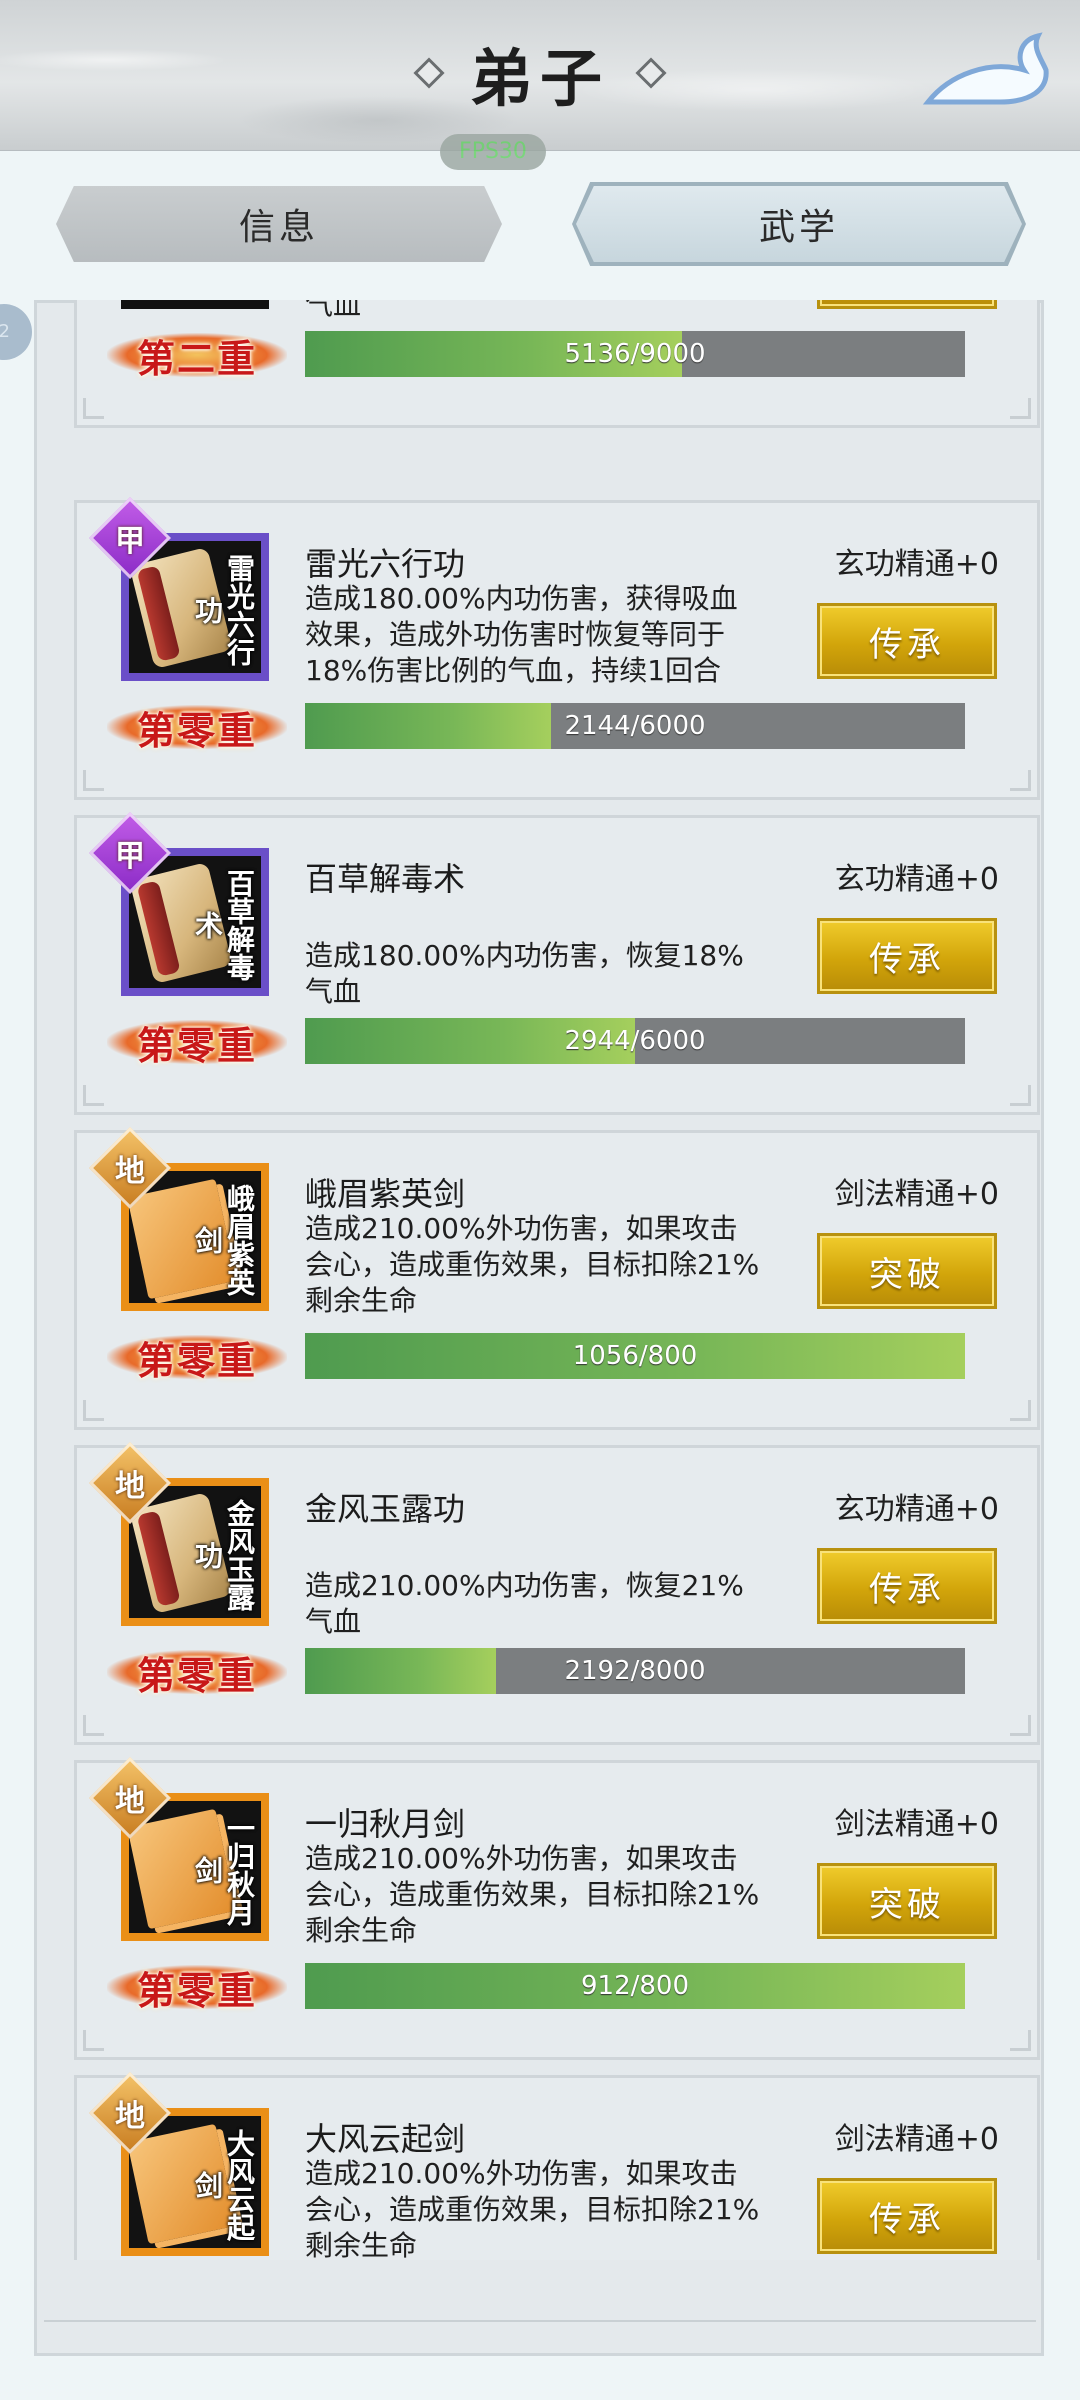 The image size is (1080, 2400). Describe the element at coordinates (223, 1555) in the screenshot. I see `skill-icon-label: 金风玉露功` at that location.